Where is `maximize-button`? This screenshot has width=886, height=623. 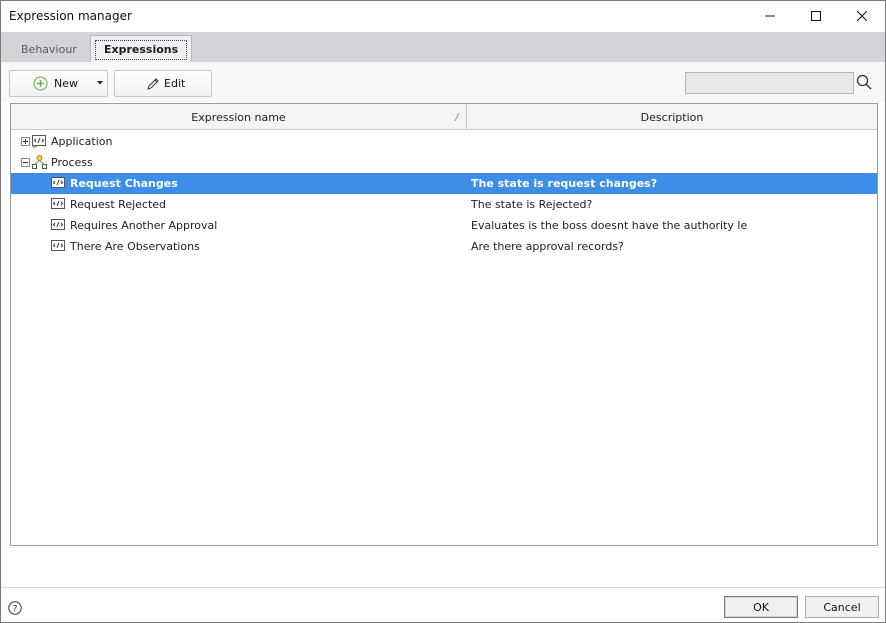 maximize-button is located at coordinates (816, 16).